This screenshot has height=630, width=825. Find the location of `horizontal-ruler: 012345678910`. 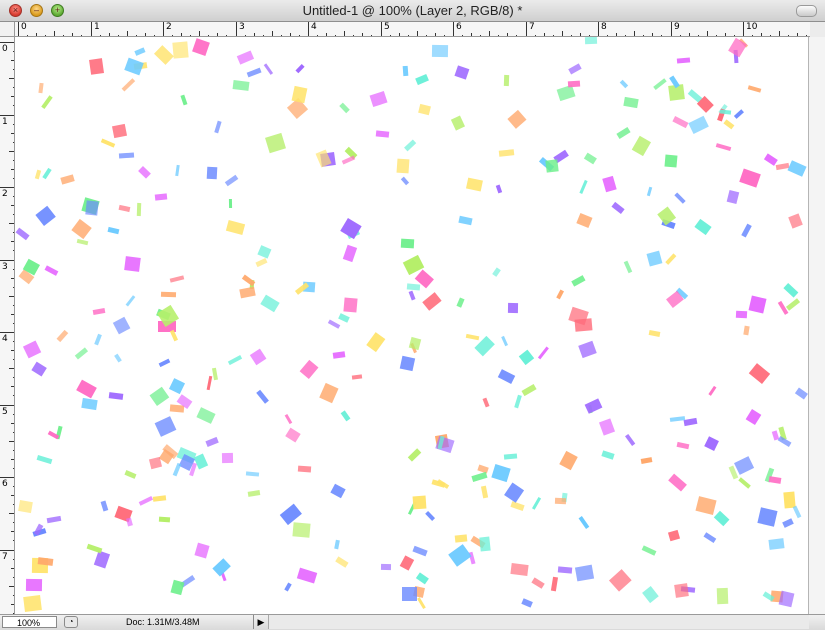

horizontal-ruler: 012345678910 is located at coordinates (412, 29).